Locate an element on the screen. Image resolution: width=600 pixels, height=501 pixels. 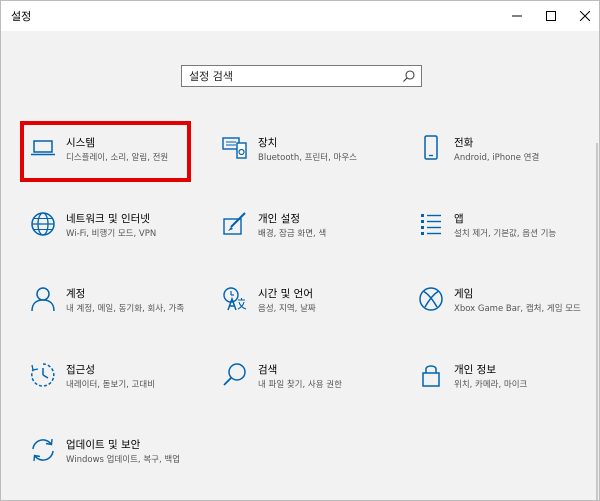
paint-icon is located at coordinates (235, 224).